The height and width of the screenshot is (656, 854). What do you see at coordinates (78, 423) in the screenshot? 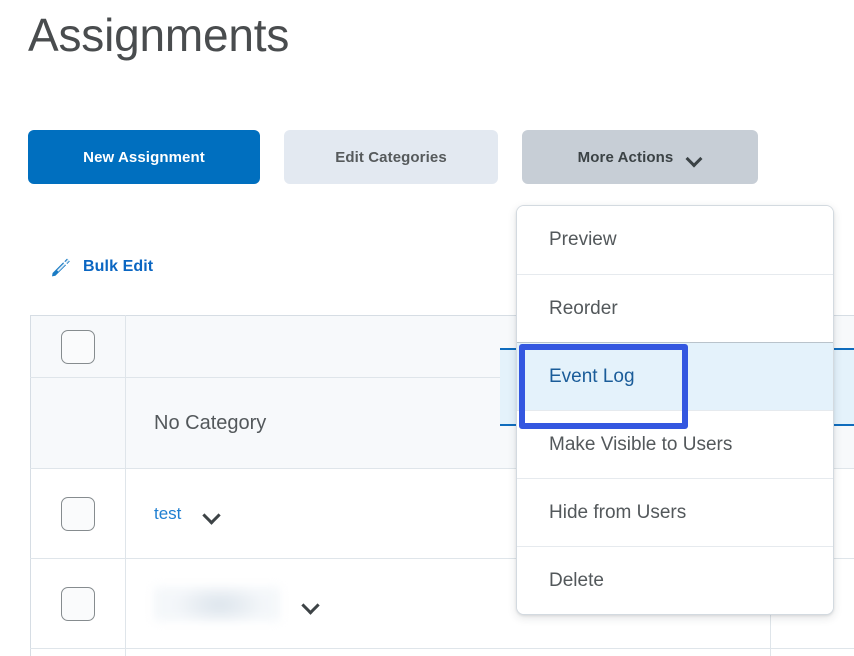
I see `category-select-cell` at bounding box center [78, 423].